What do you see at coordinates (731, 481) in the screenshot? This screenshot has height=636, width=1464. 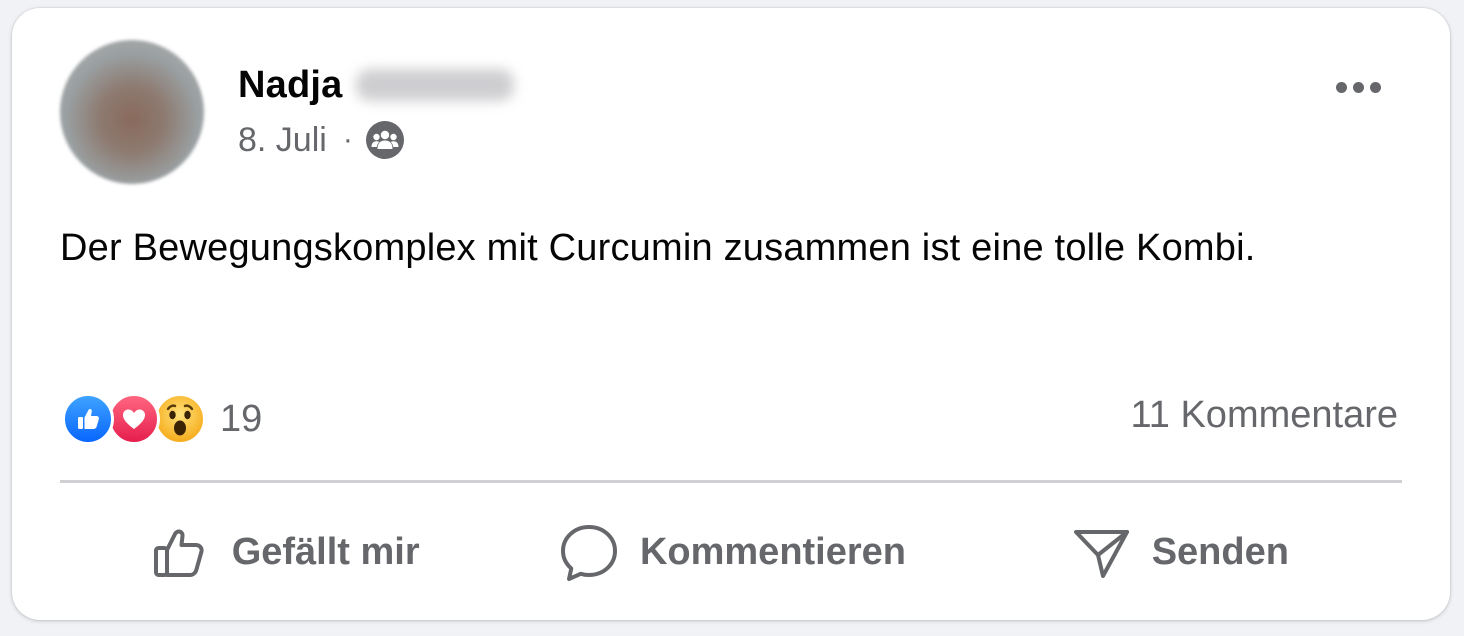 I see `divider` at bounding box center [731, 481].